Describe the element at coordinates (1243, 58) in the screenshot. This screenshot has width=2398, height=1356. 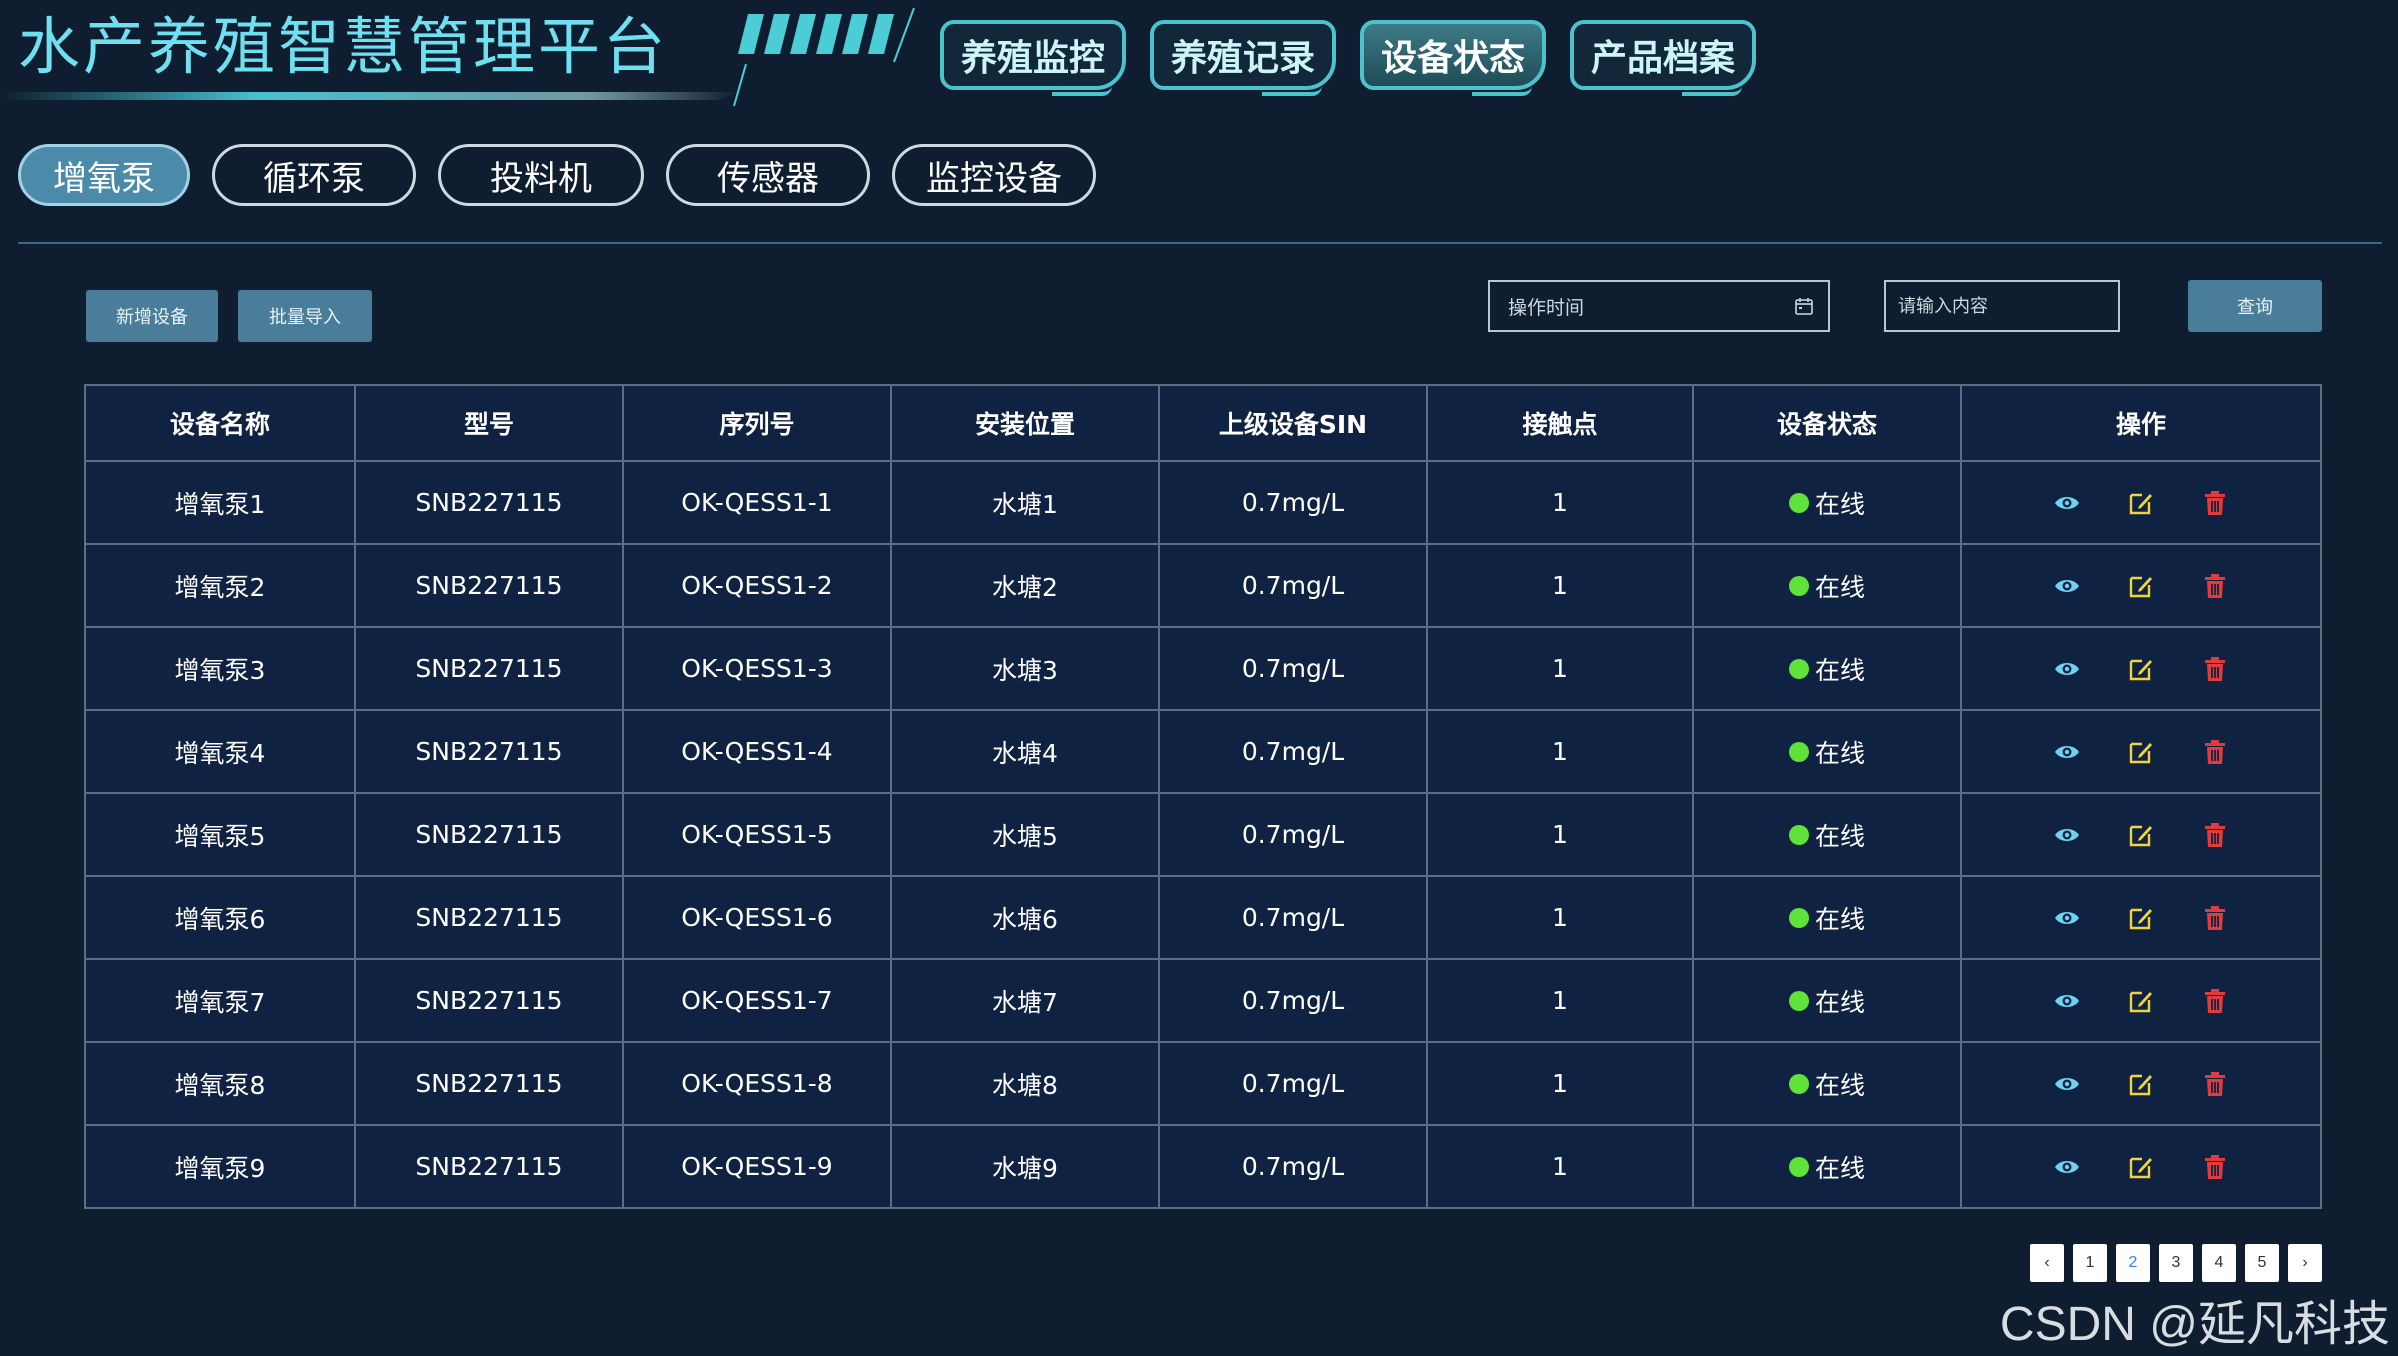
I see `nav-tab-breeding-record: 养殖记录` at that location.